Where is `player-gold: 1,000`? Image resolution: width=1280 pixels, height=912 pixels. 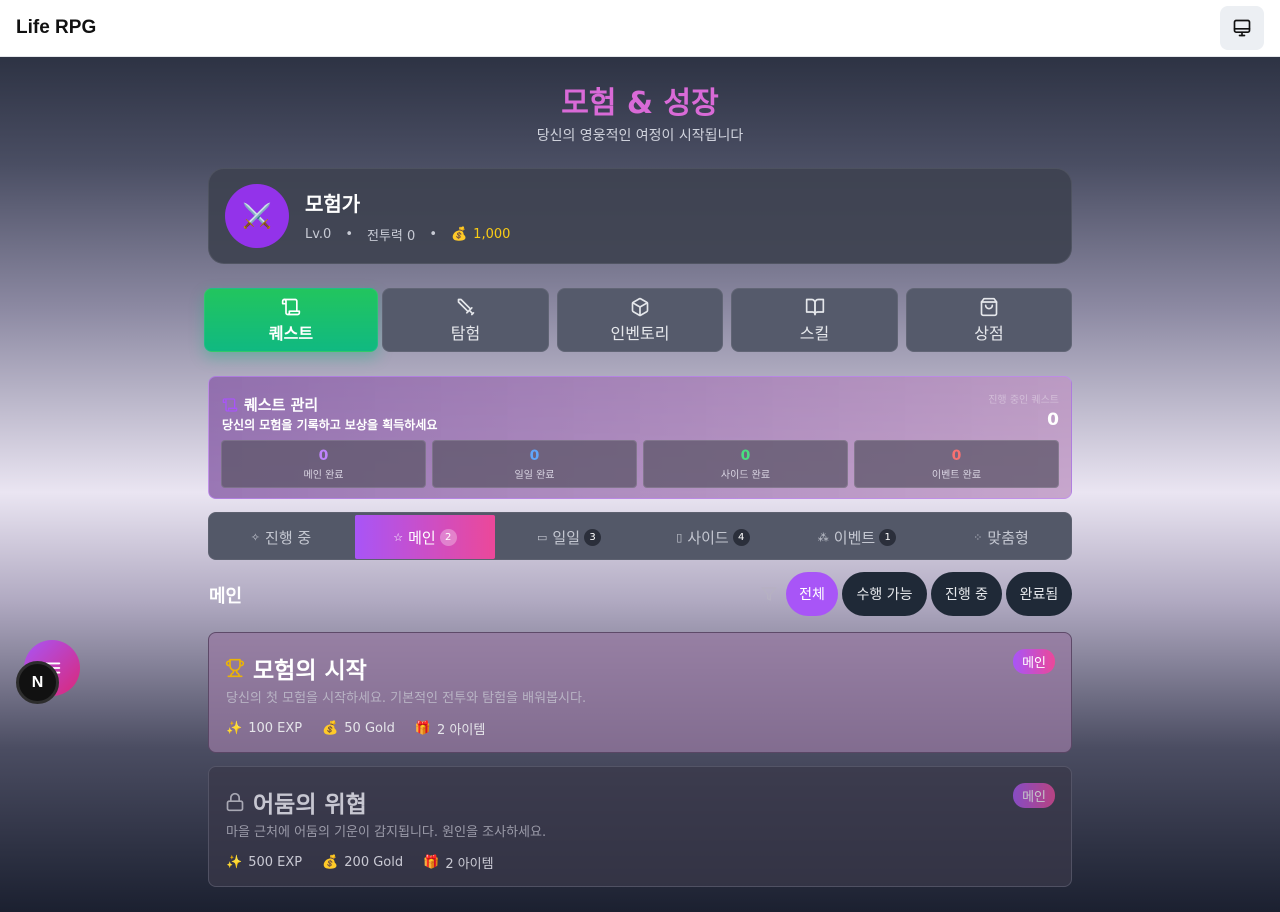
player-gold: 1,000 is located at coordinates (492, 234).